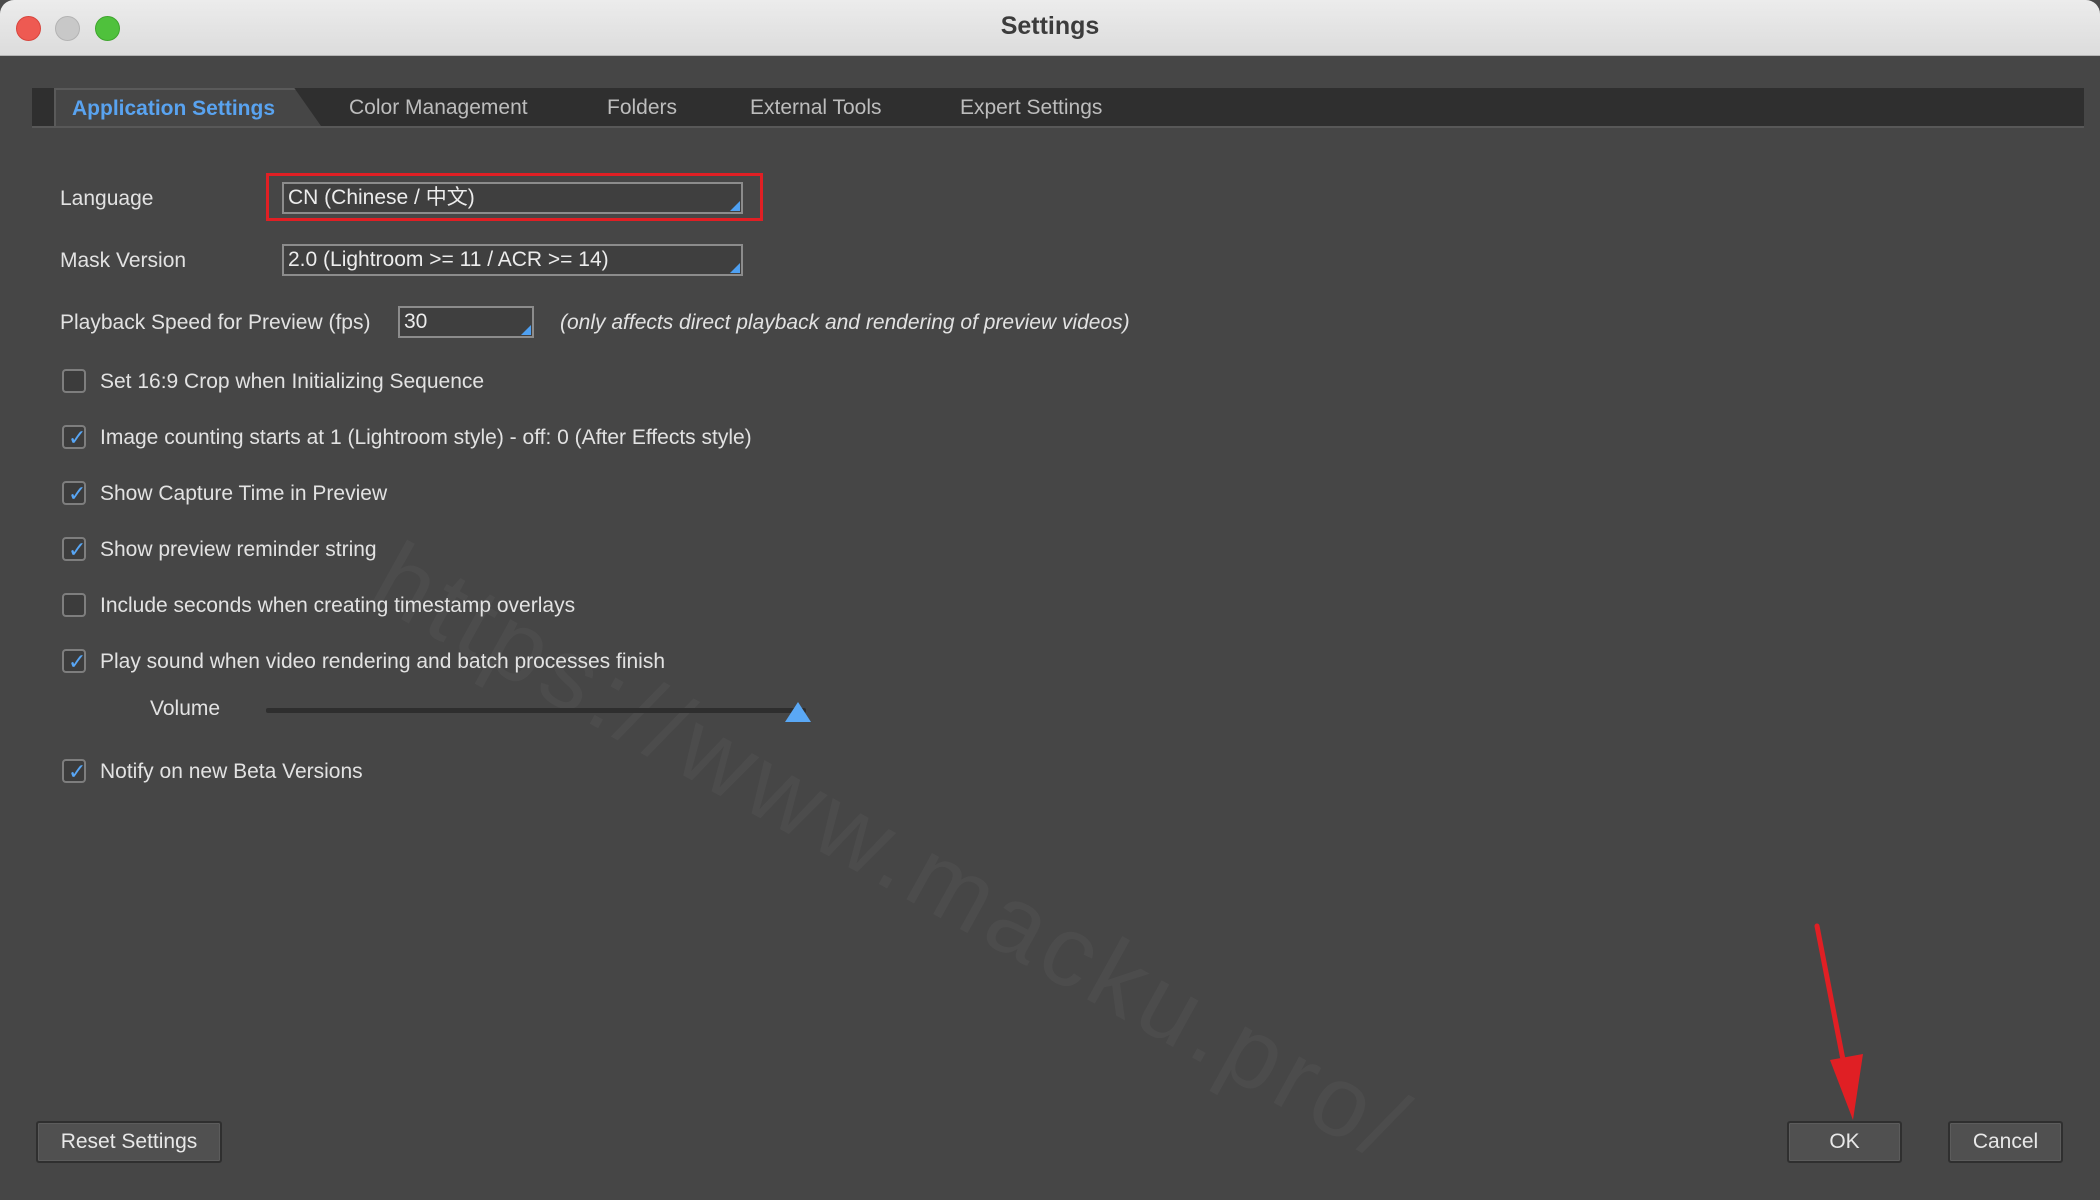  What do you see at coordinates (292, 381) in the screenshot?
I see `checkbox-label: Set 16:9 Crop when Initializing Sequence` at bounding box center [292, 381].